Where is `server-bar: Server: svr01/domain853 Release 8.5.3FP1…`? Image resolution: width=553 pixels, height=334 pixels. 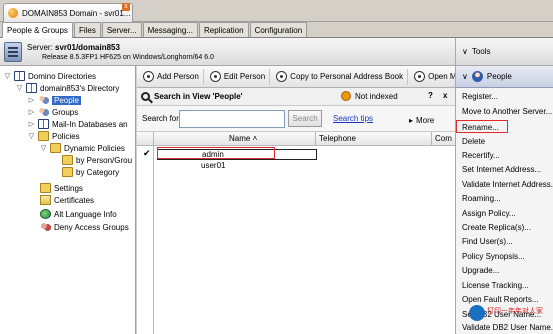
server-bar: Server: svr01/domain853 Release 8.5.3FP1… is located at coordinates (227, 52).